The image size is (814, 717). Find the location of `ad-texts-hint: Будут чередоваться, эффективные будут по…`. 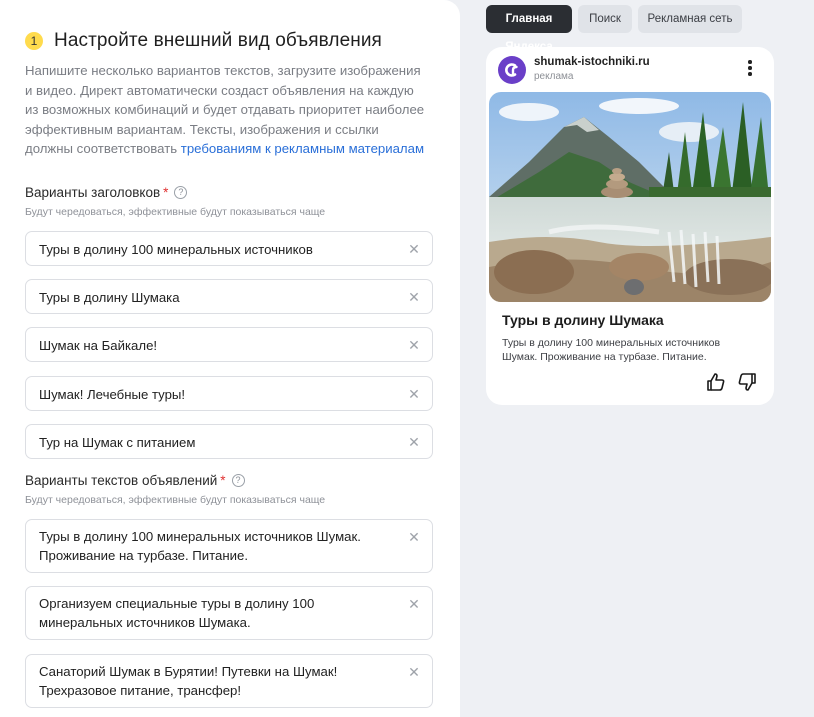

ad-texts-hint: Будут чередоваться, эффективные будут по… is located at coordinates (175, 500).